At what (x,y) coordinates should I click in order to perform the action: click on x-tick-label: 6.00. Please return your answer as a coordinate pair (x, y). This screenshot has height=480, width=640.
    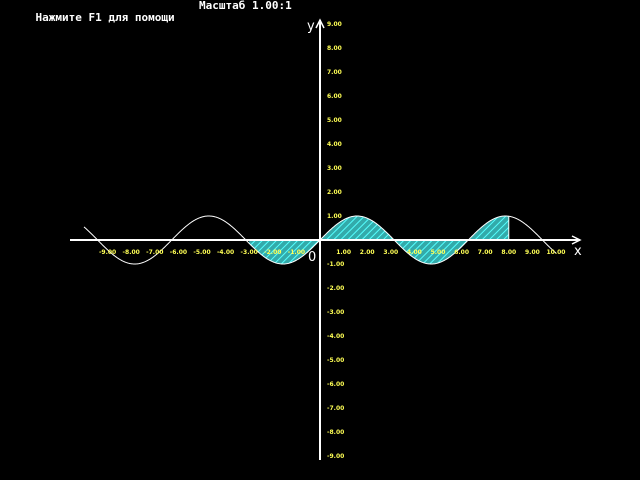
    Looking at the image, I should click on (461, 252).